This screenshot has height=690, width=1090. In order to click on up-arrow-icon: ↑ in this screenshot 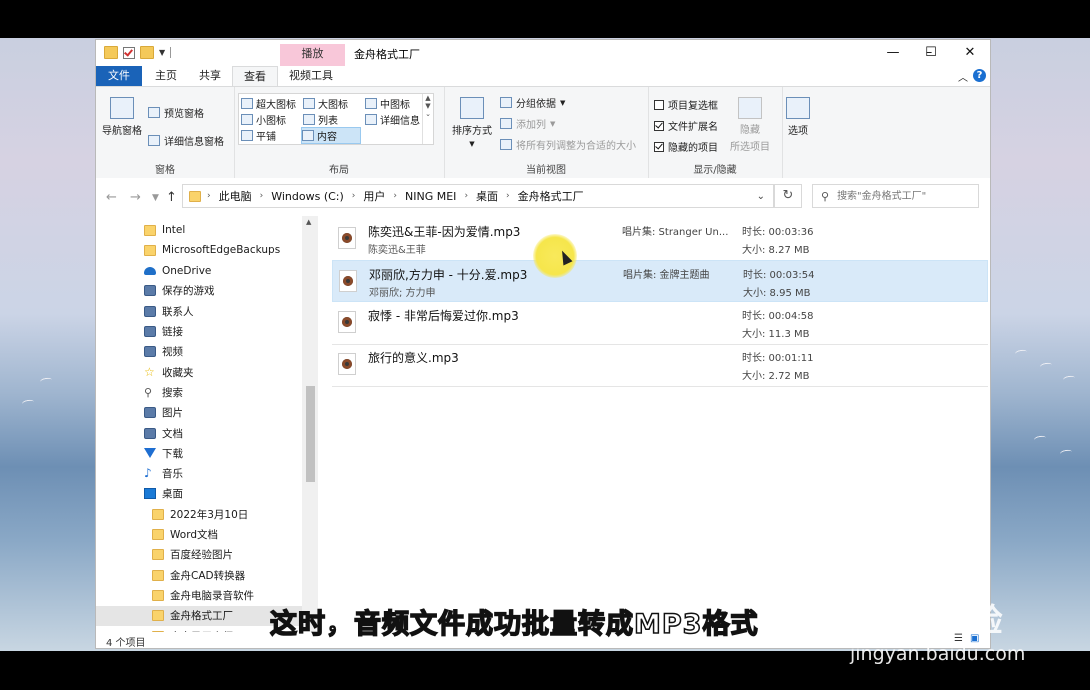, I will do `click(171, 197)`.